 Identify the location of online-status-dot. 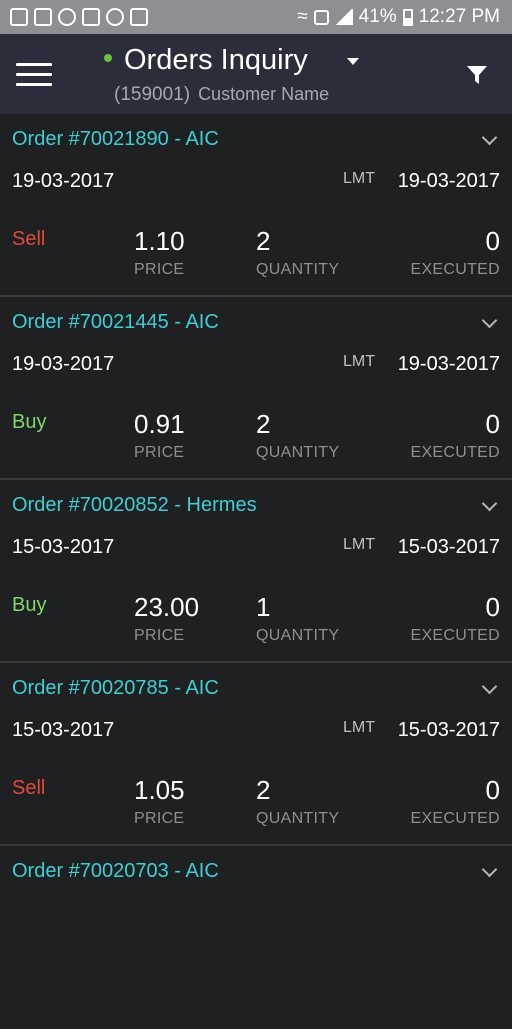
(108, 58).